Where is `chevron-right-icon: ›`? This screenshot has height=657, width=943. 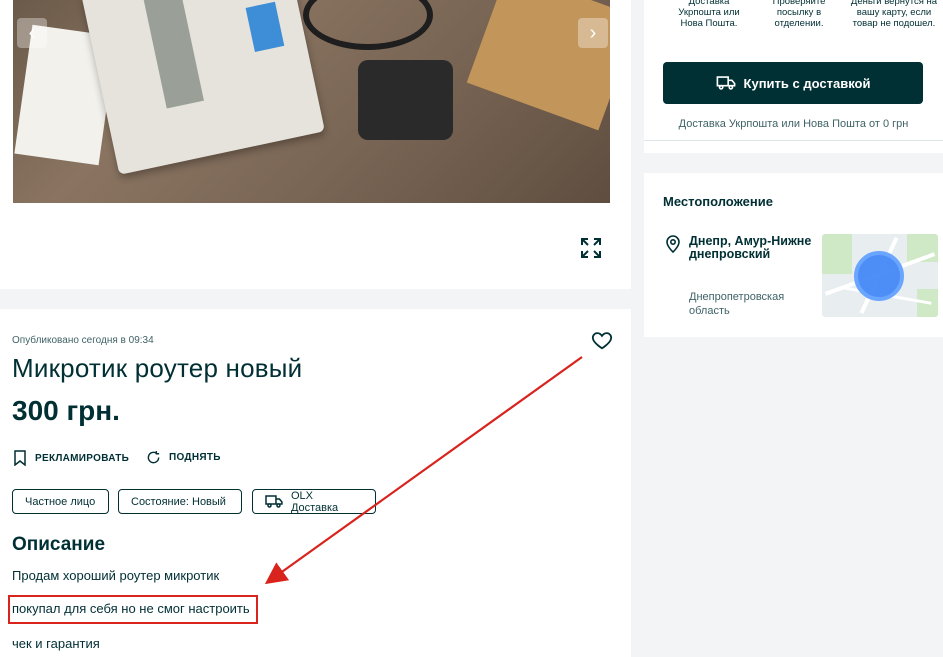
chevron-right-icon: › is located at coordinates (593, 32).